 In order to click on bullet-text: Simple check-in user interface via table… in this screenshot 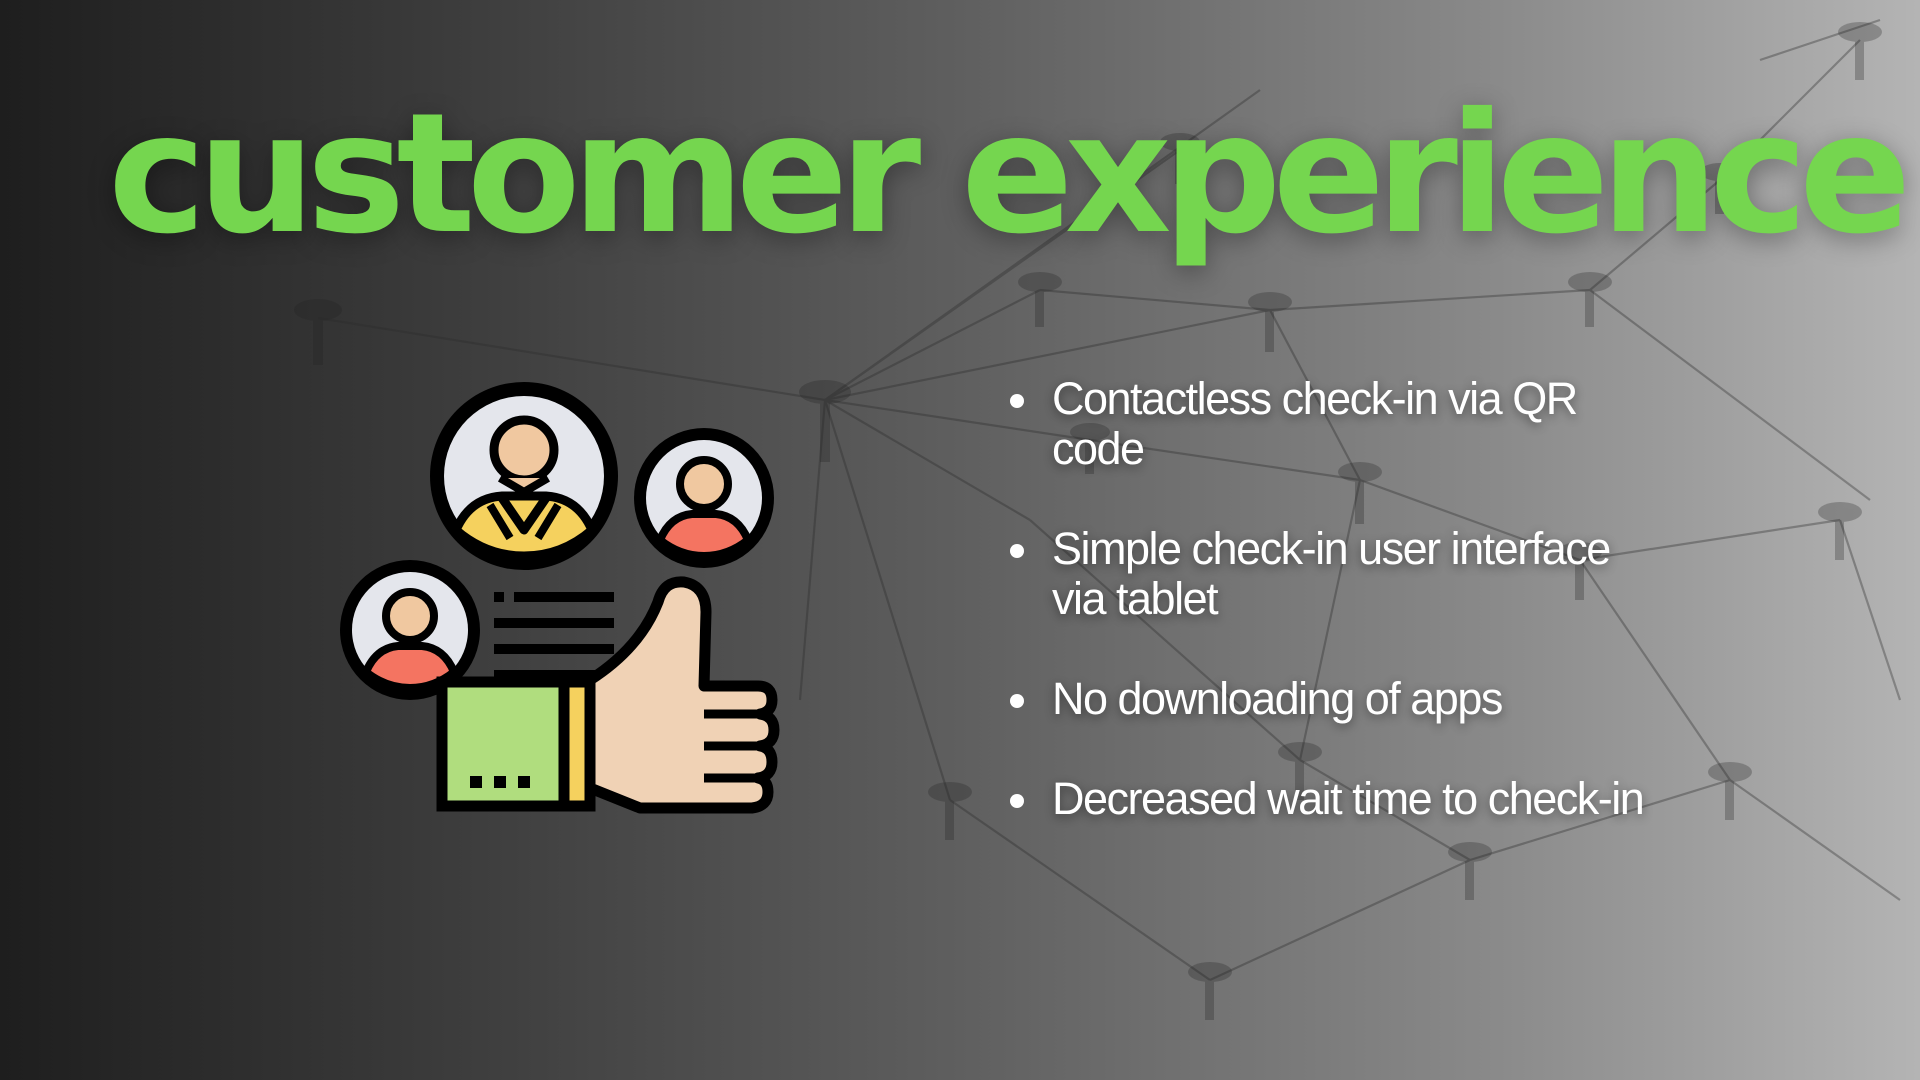, I will do `click(1331, 573)`.